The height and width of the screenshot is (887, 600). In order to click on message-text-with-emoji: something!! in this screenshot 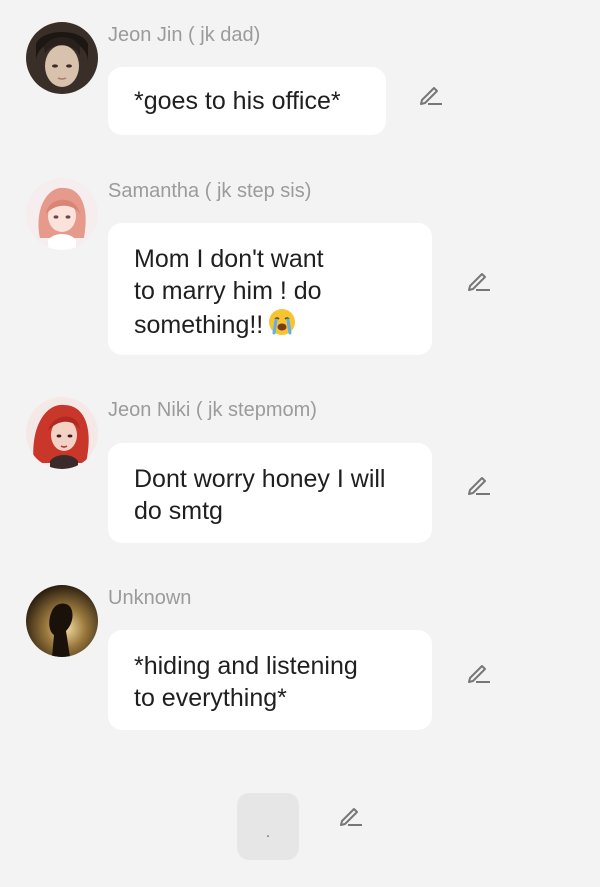, I will do `click(270, 326)`.